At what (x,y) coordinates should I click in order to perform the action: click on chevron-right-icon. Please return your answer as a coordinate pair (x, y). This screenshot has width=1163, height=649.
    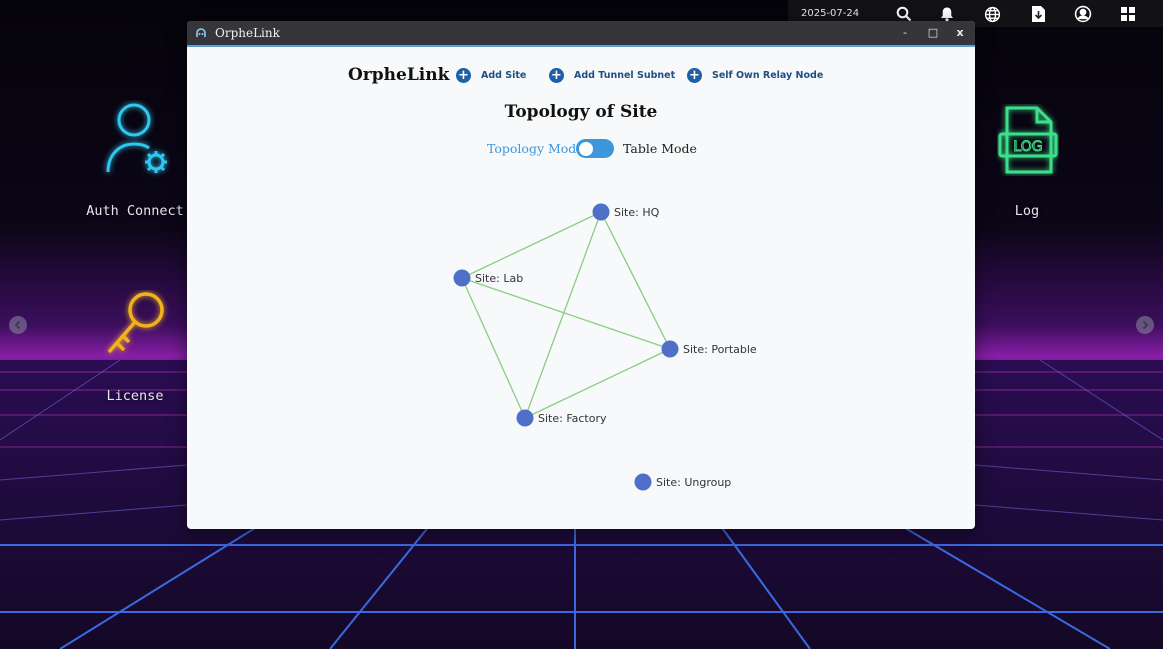
    Looking at the image, I should click on (1145, 325).